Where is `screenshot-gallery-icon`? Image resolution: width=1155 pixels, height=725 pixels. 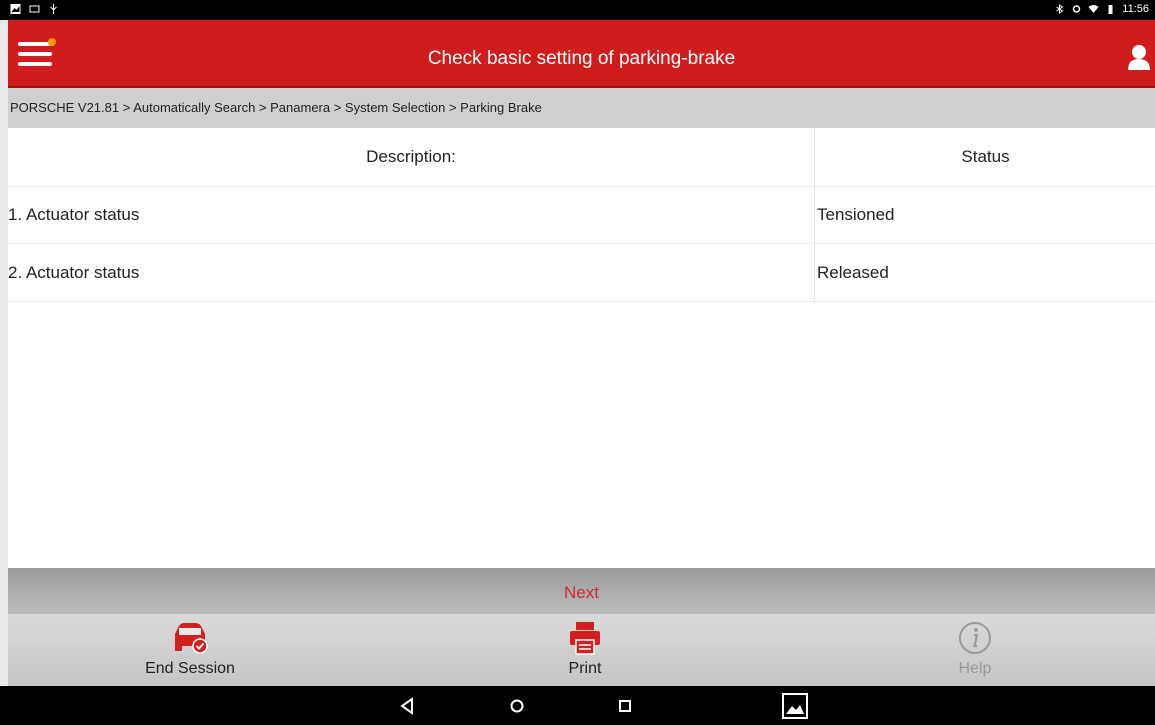
screenshot-gallery-icon is located at coordinates (795, 706).